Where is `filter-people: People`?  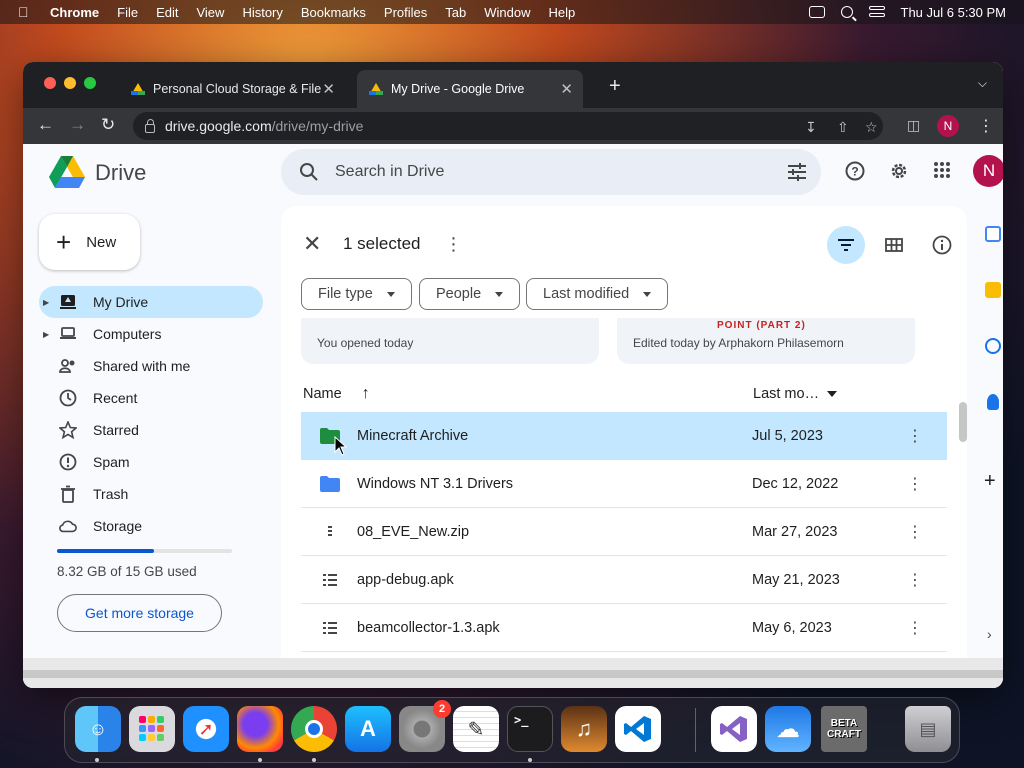
filter-people: People is located at coordinates (470, 294).